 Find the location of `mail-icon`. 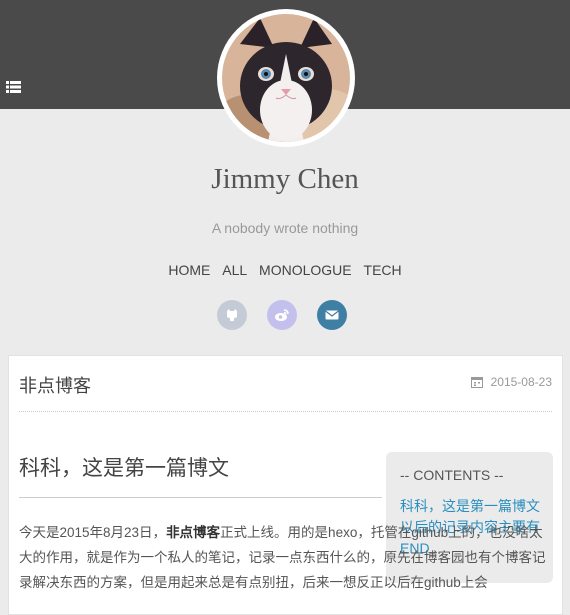

mail-icon is located at coordinates (332, 315).